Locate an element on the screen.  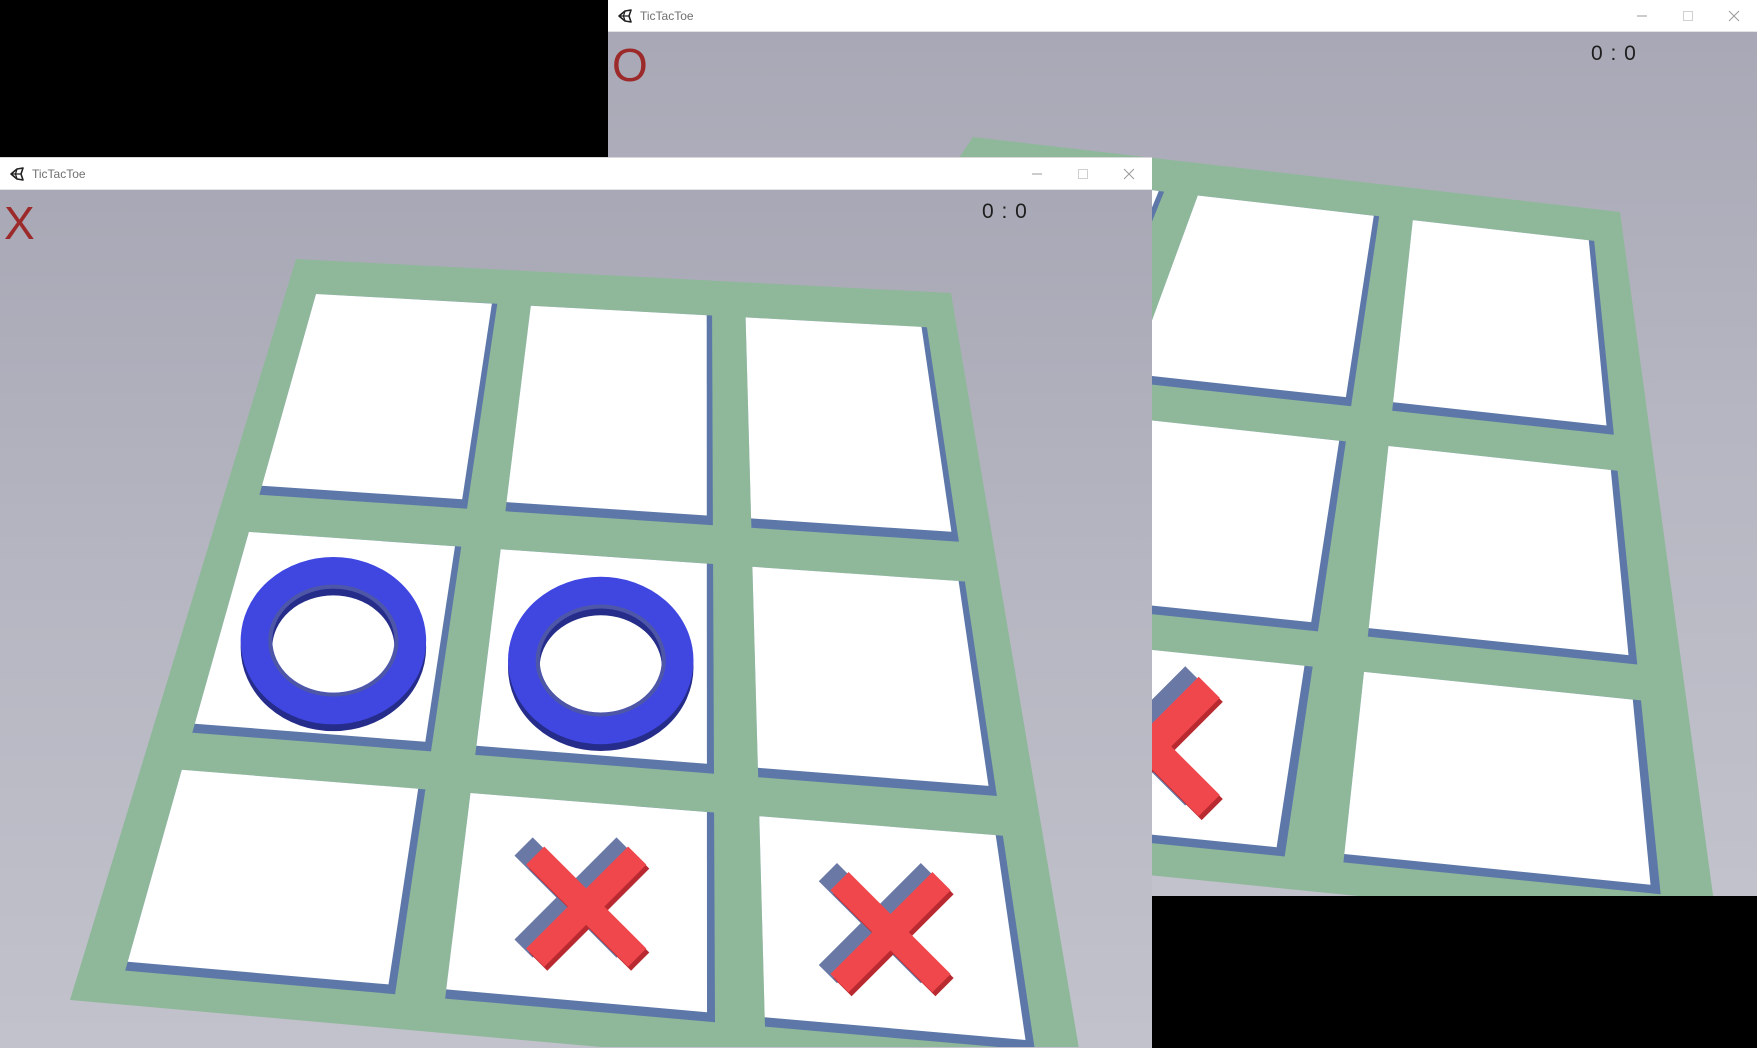
board-cell-r1c2 is located at coordinates (609, 415).